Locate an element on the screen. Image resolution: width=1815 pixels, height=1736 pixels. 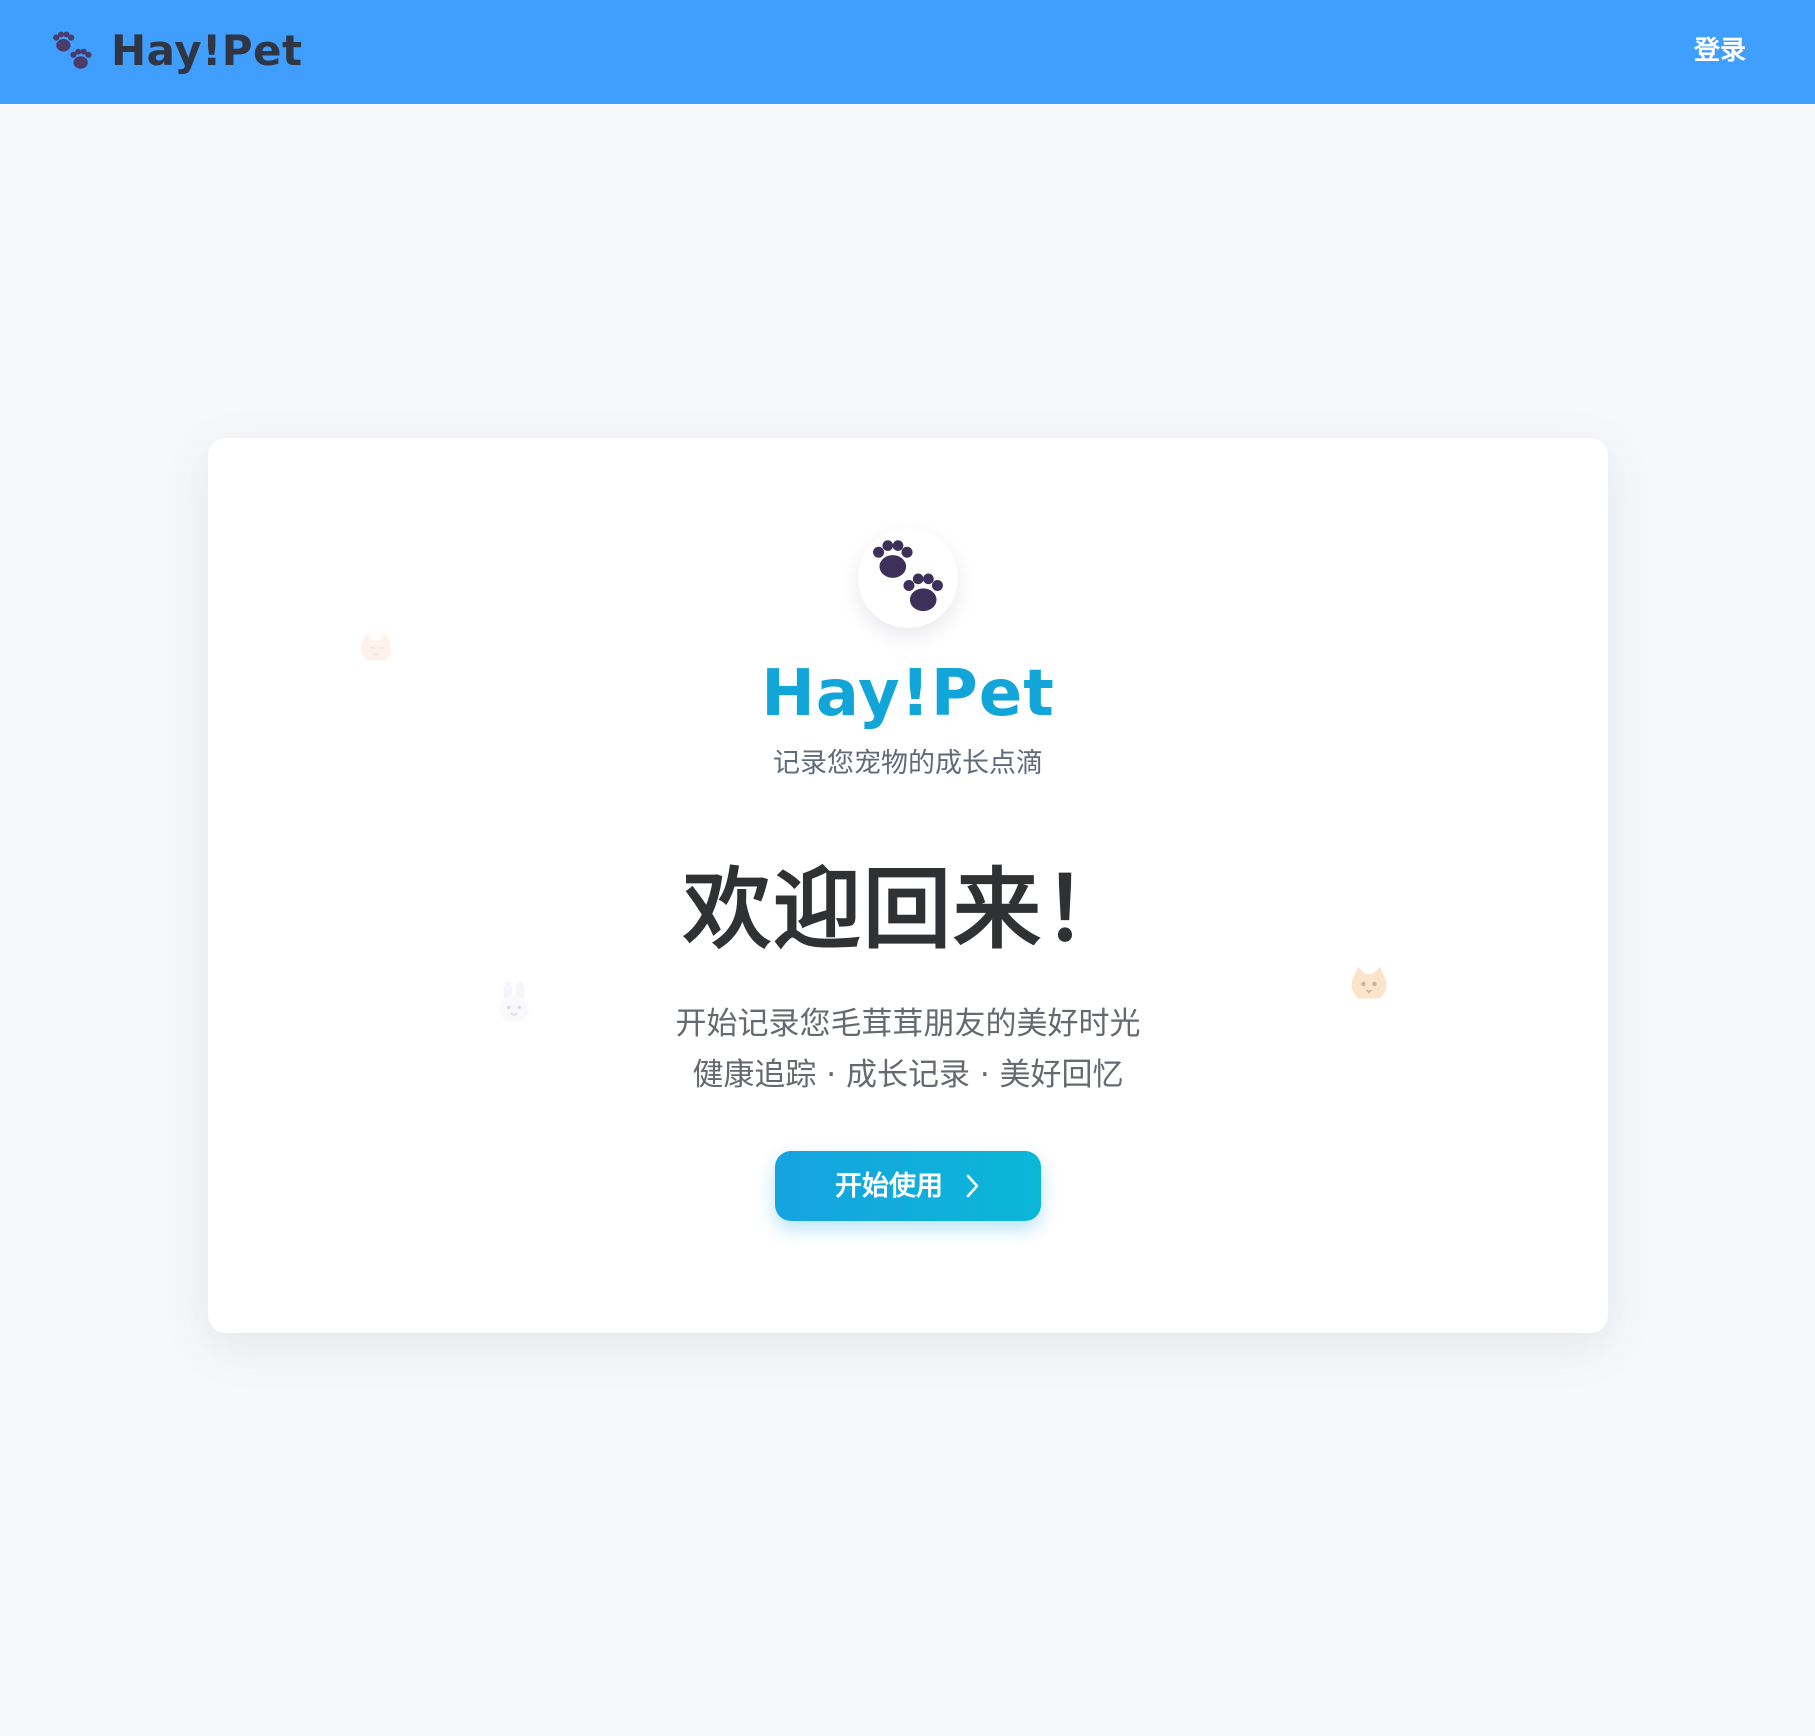
app-name: Hay!Pet is located at coordinates (908, 694).